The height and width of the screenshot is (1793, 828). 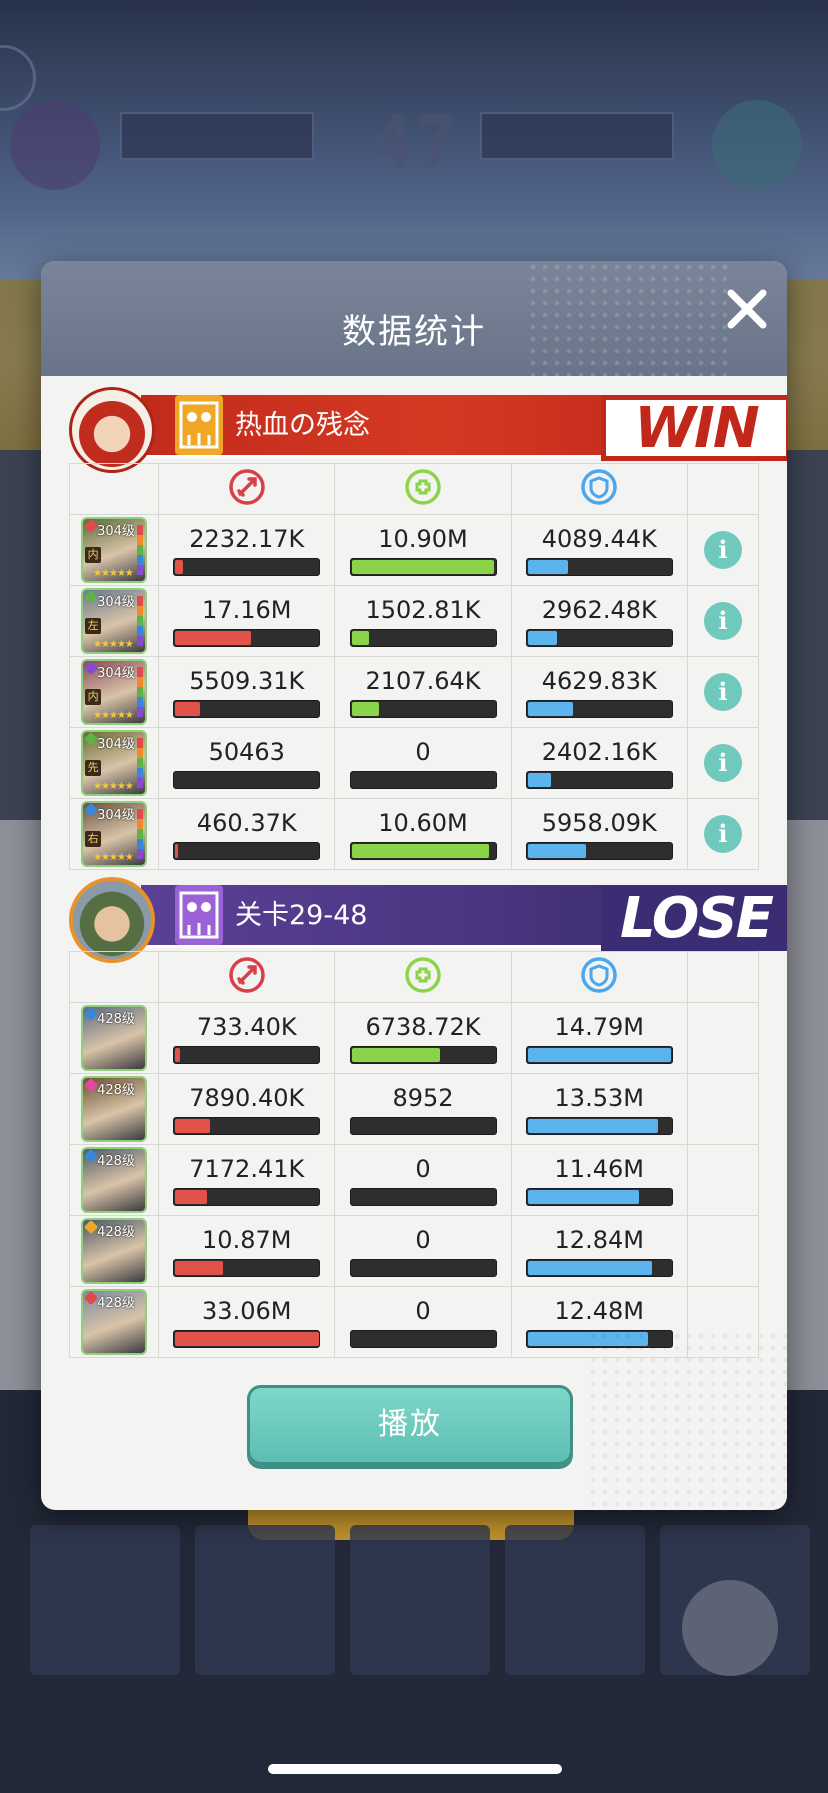 I want to click on damage-value: 460.37K, so click(x=246, y=823).